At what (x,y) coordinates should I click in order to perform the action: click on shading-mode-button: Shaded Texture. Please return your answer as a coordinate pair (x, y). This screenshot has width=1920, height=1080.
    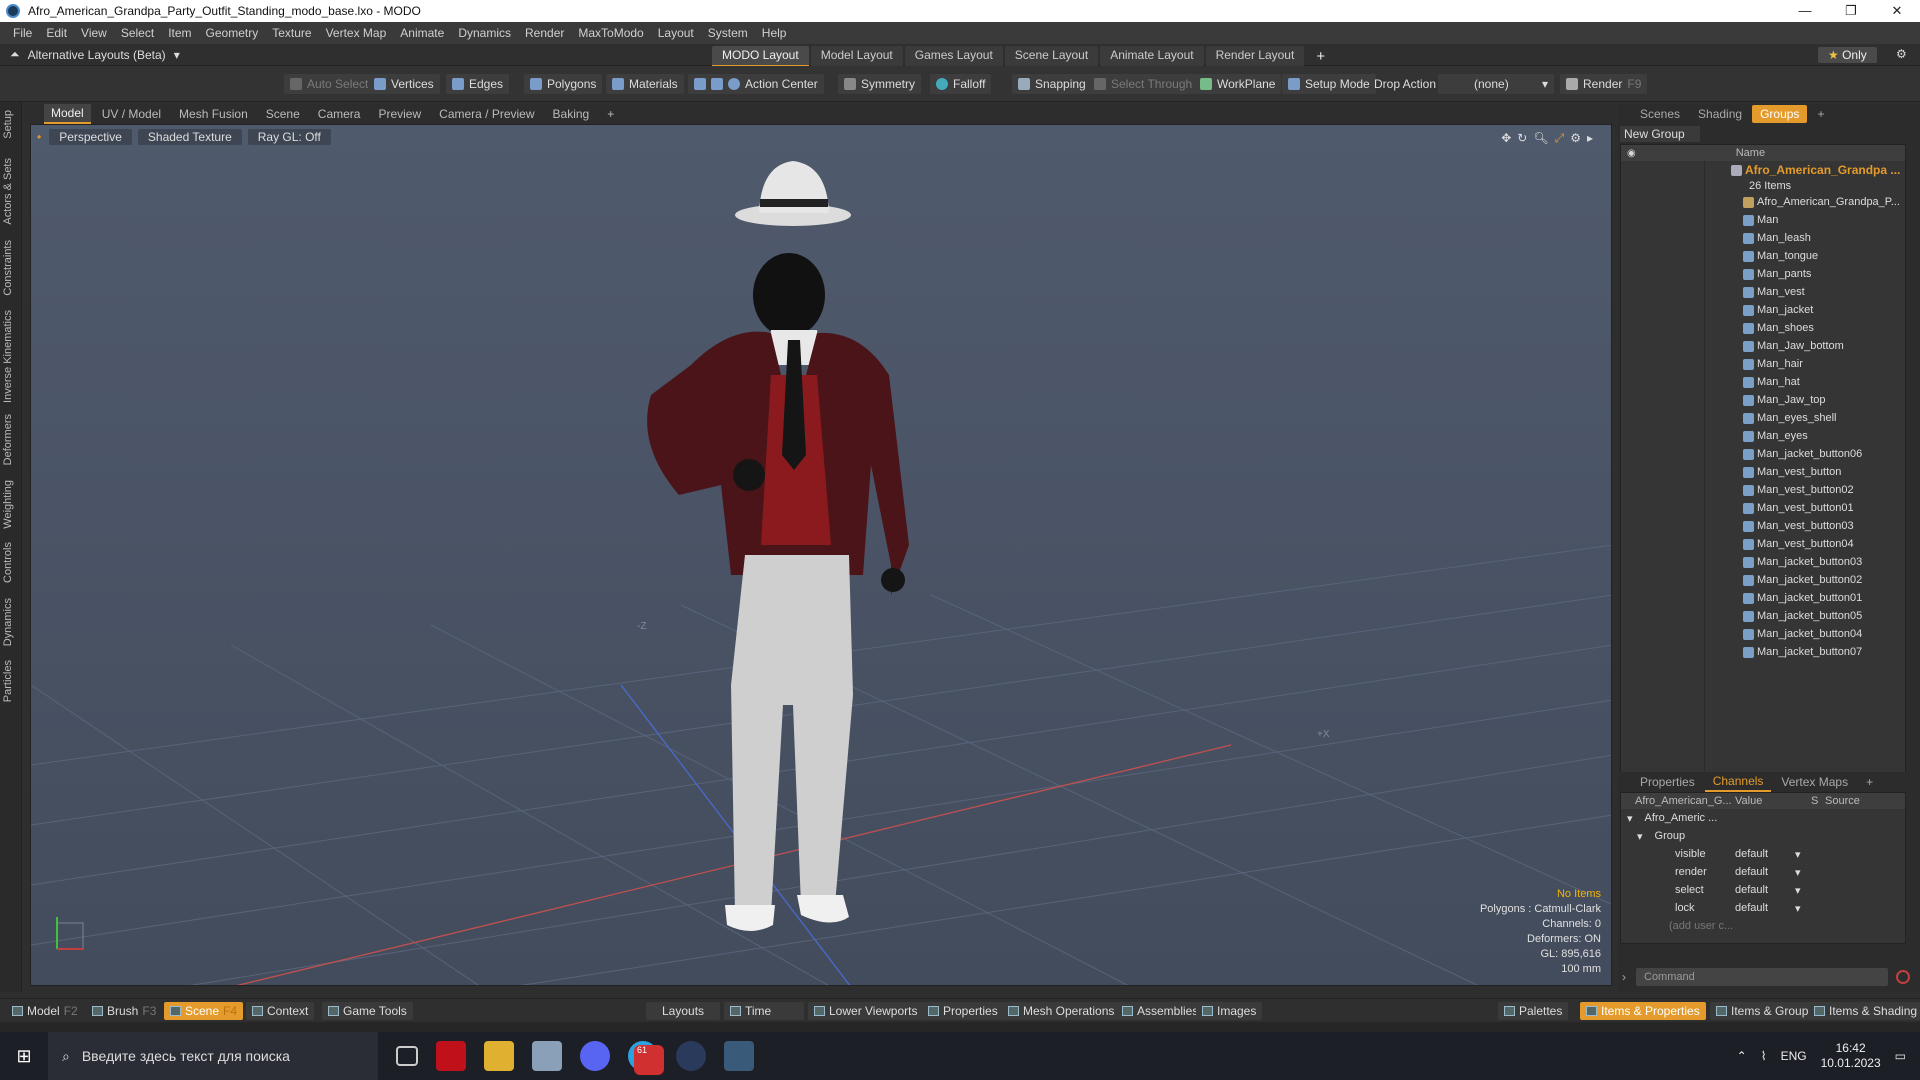
    Looking at the image, I should click on (189, 137).